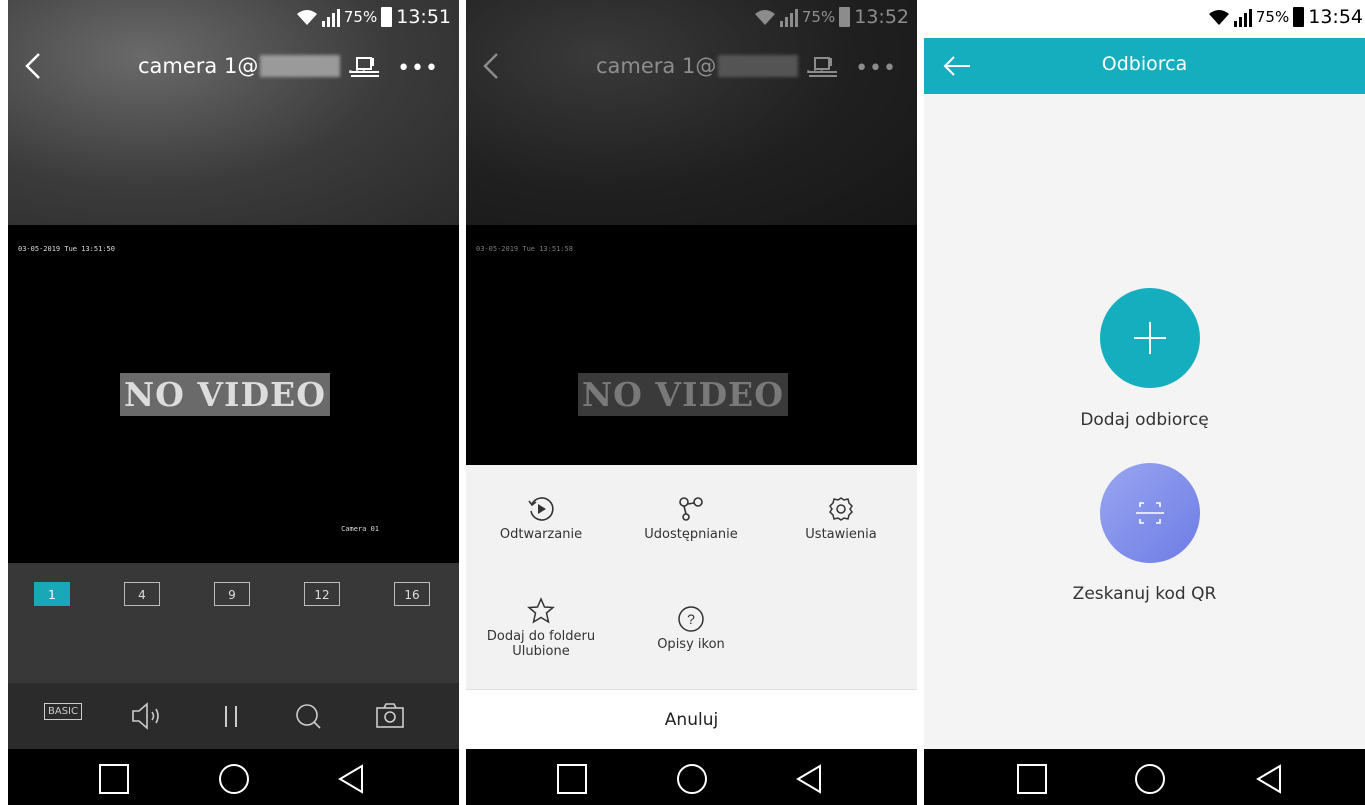 This screenshot has height=805, width=1365. I want to click on clock: 13:51, so click(423, 17).